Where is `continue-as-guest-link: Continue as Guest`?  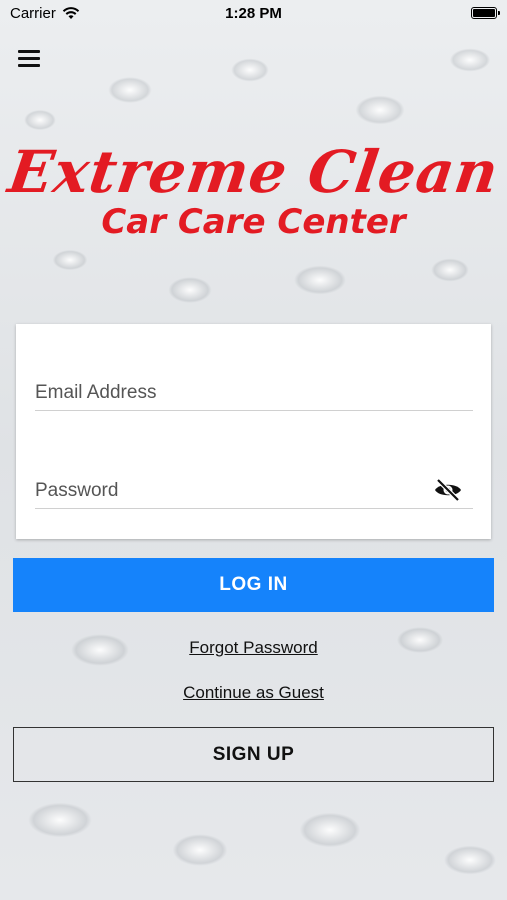
continue-as-guest-link: Continue as Guest is located at coordinates (253, 693).